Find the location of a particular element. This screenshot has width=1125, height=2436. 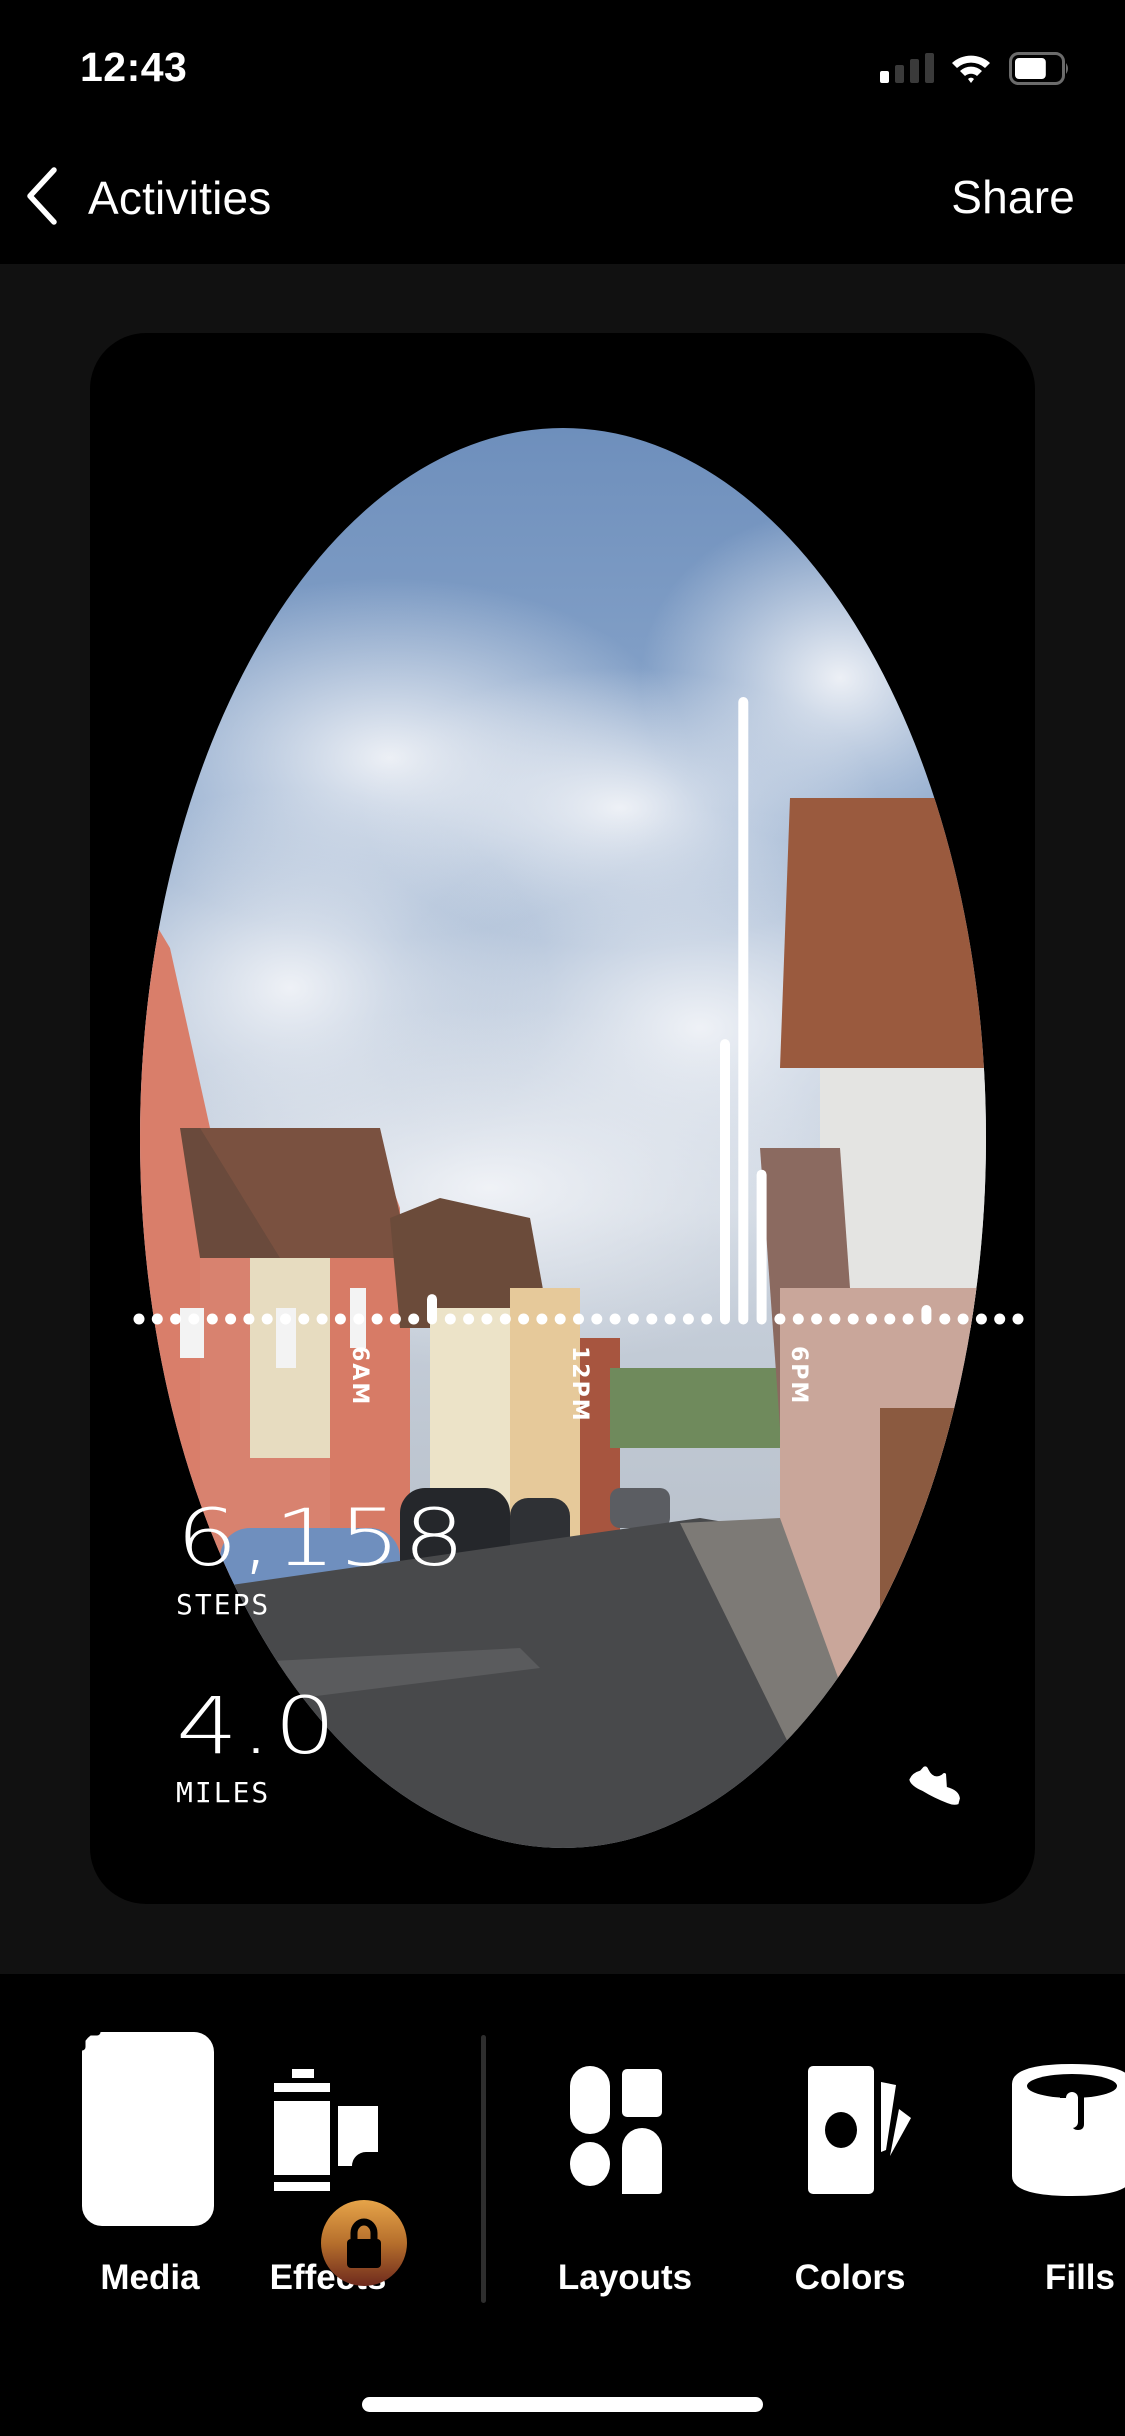

wifi-icon is located at coordinates (971, 68).